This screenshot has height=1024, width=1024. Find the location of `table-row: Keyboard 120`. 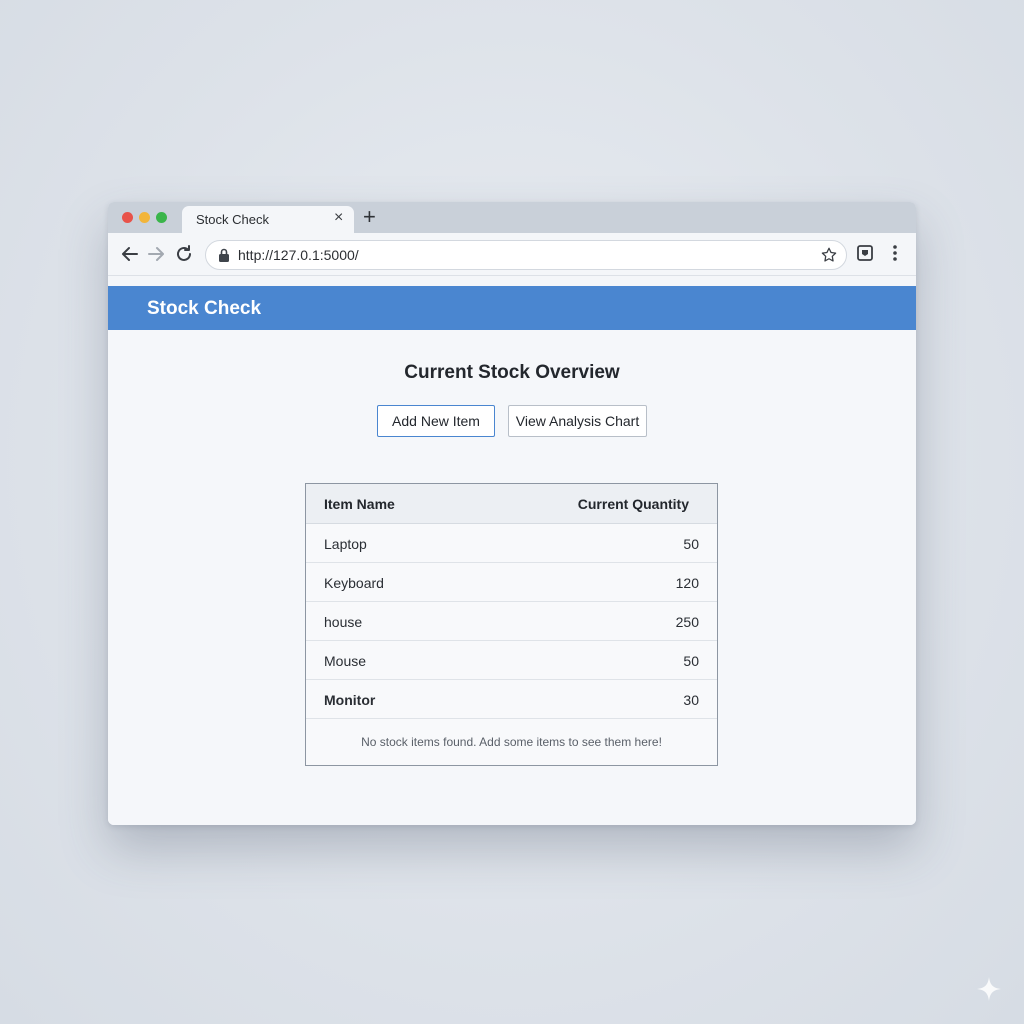

table-row: Keyboard 120 is located at coordinates (511, 582).